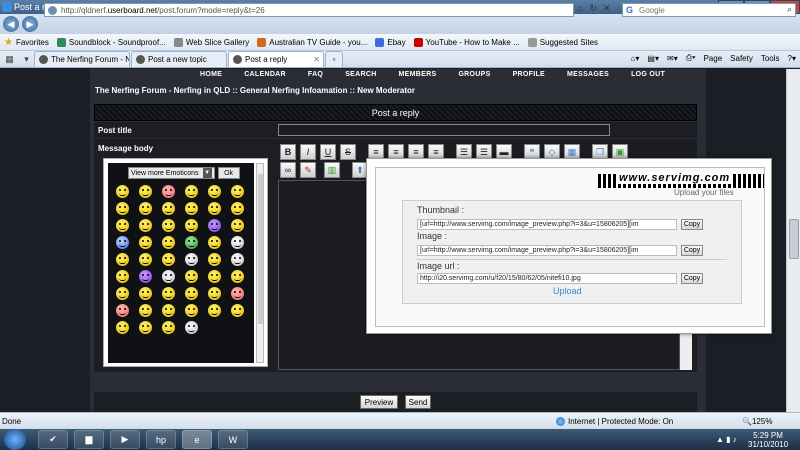 The height and width of the screenshot is (450, 800). I want to click on start-button, so click(15, 439).